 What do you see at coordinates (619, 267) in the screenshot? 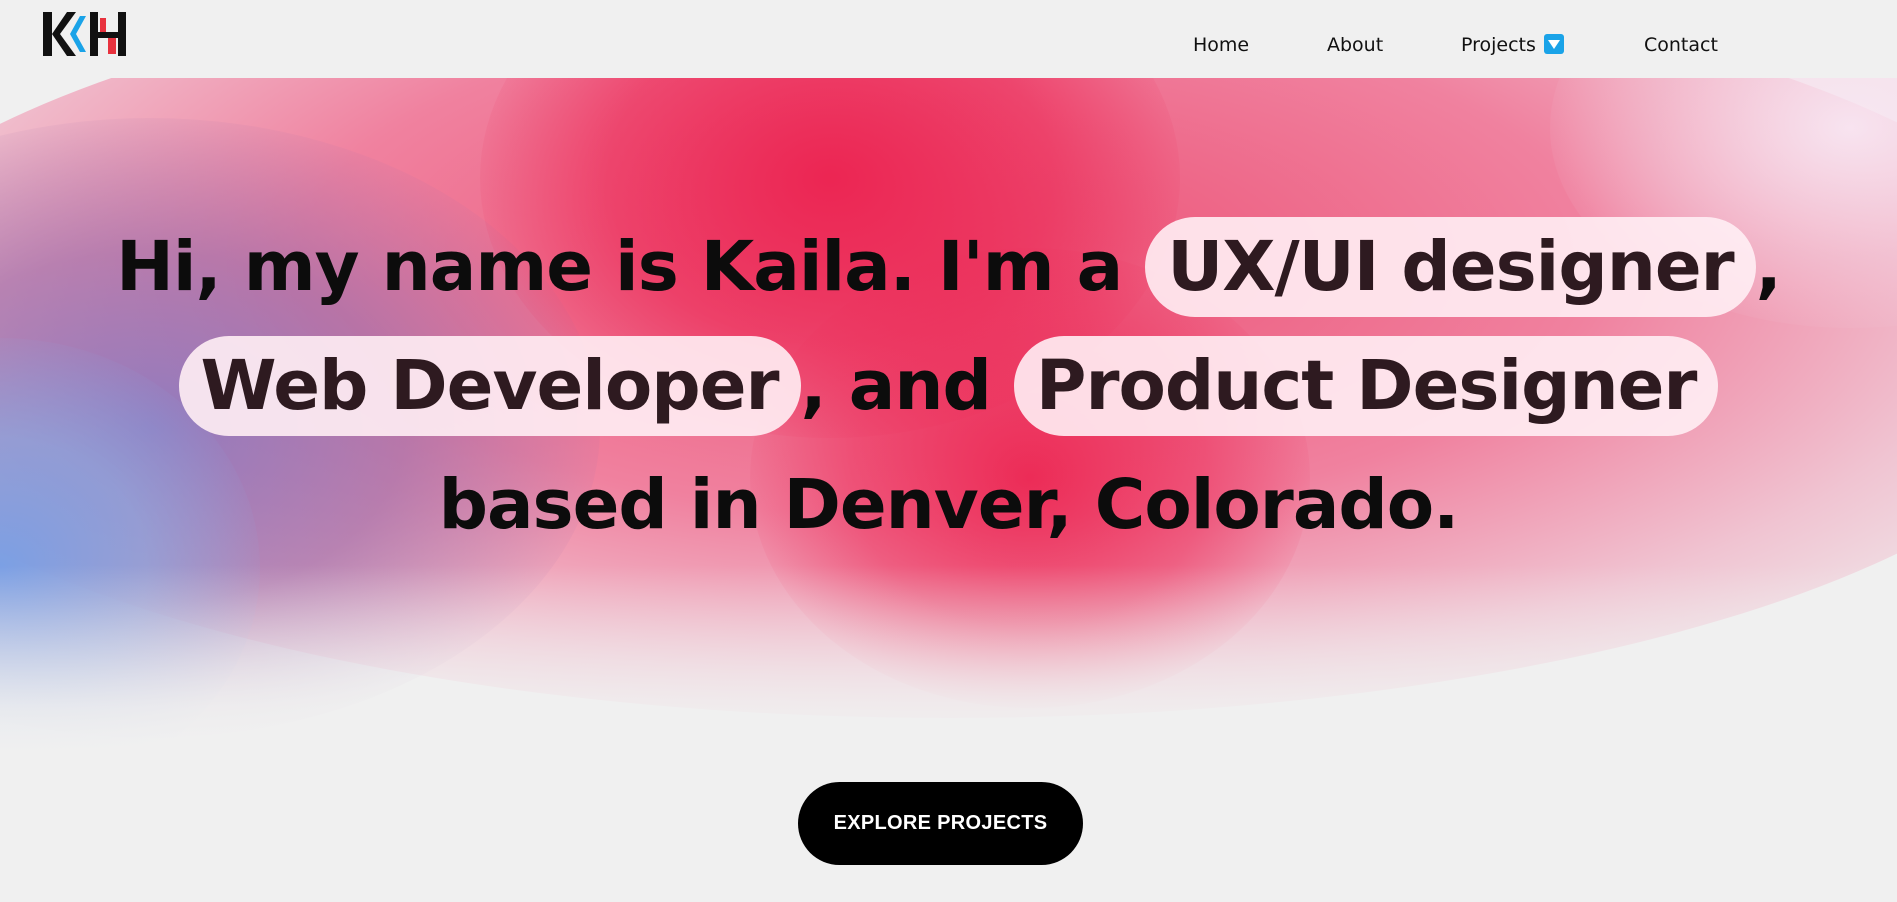
I see `headline-intro: Hi, my name is Kaila. I'm a` at bounding box center [619, 267].